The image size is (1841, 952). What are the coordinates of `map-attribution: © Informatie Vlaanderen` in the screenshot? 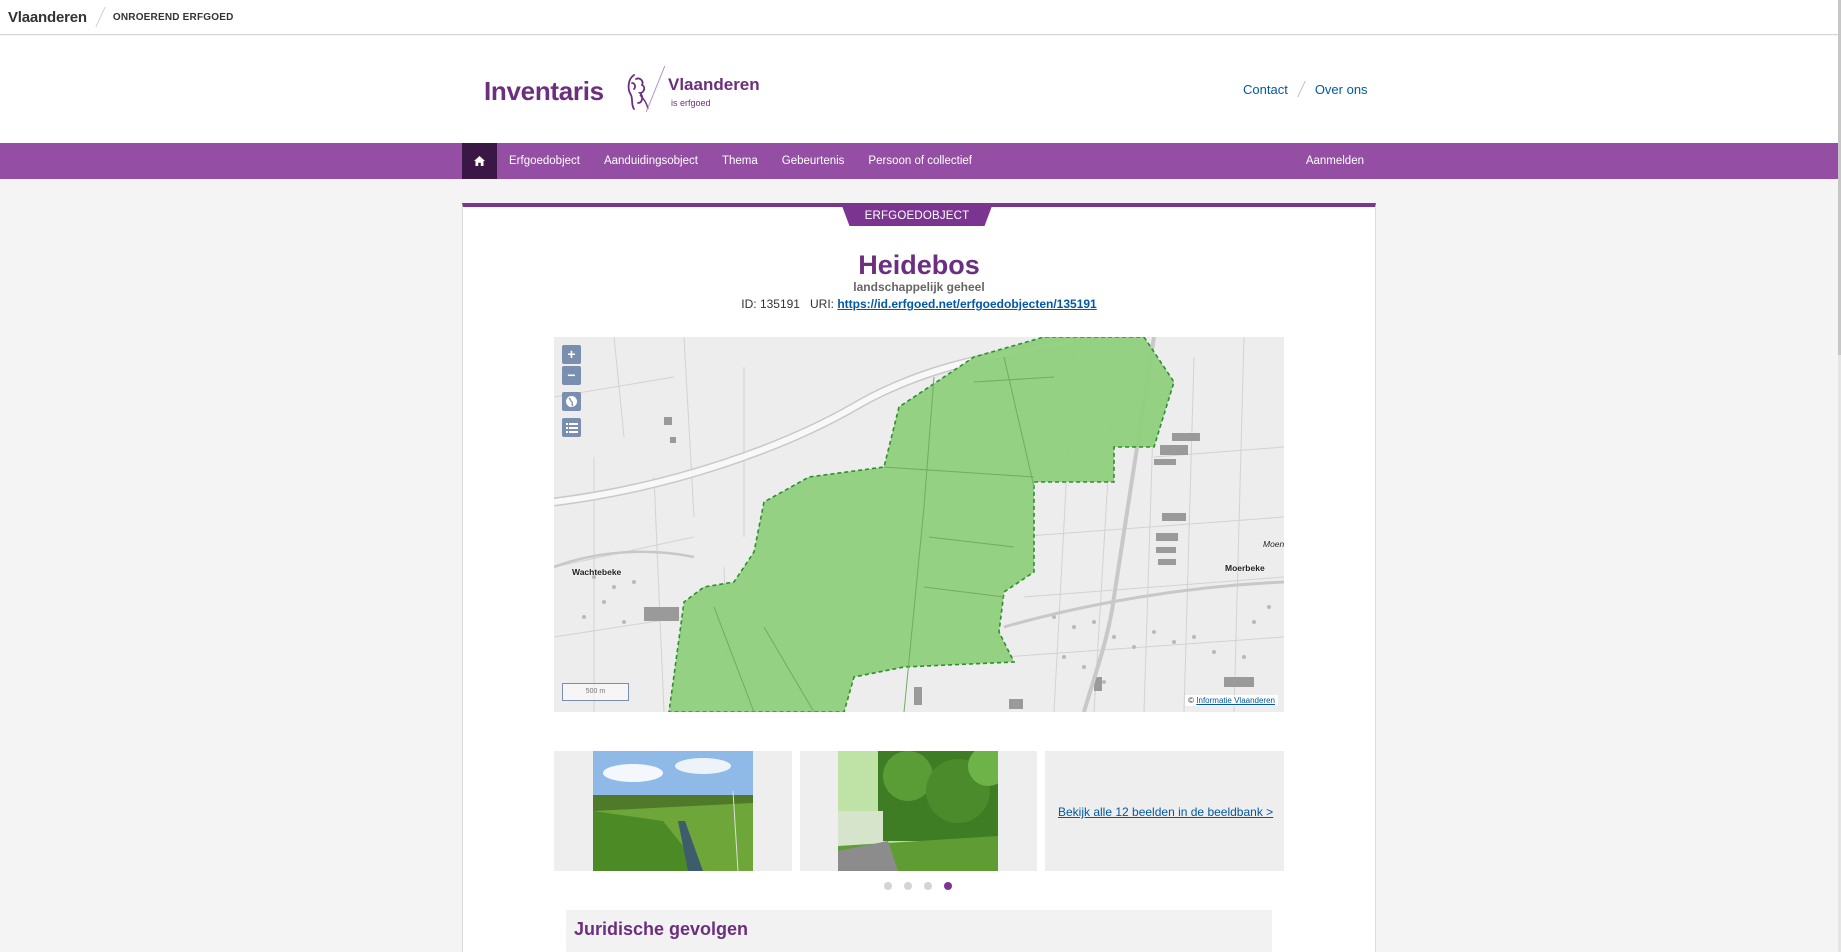 It's located at (1231, 700).